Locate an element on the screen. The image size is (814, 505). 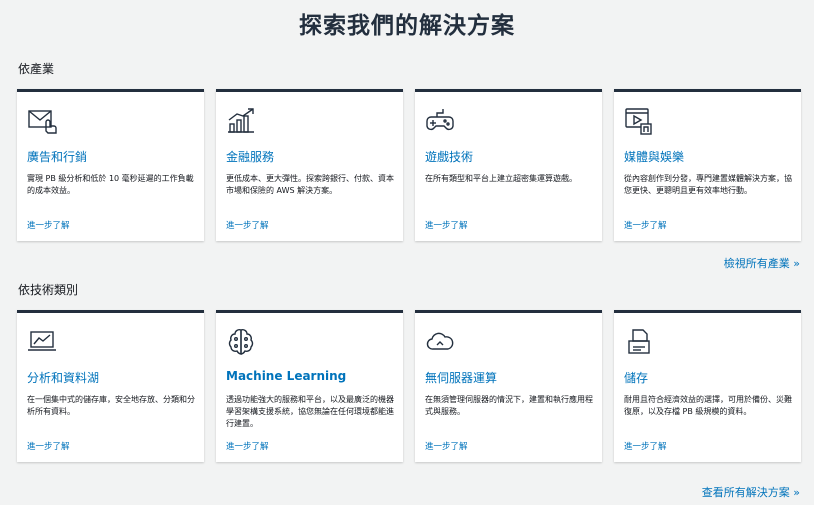
tech-card-analytics: 分析和資料湖 在一個集中式的儲存庫，安全地存放、分類和分析所有資料。 進一步了解 is located at coordinates (110, 386).